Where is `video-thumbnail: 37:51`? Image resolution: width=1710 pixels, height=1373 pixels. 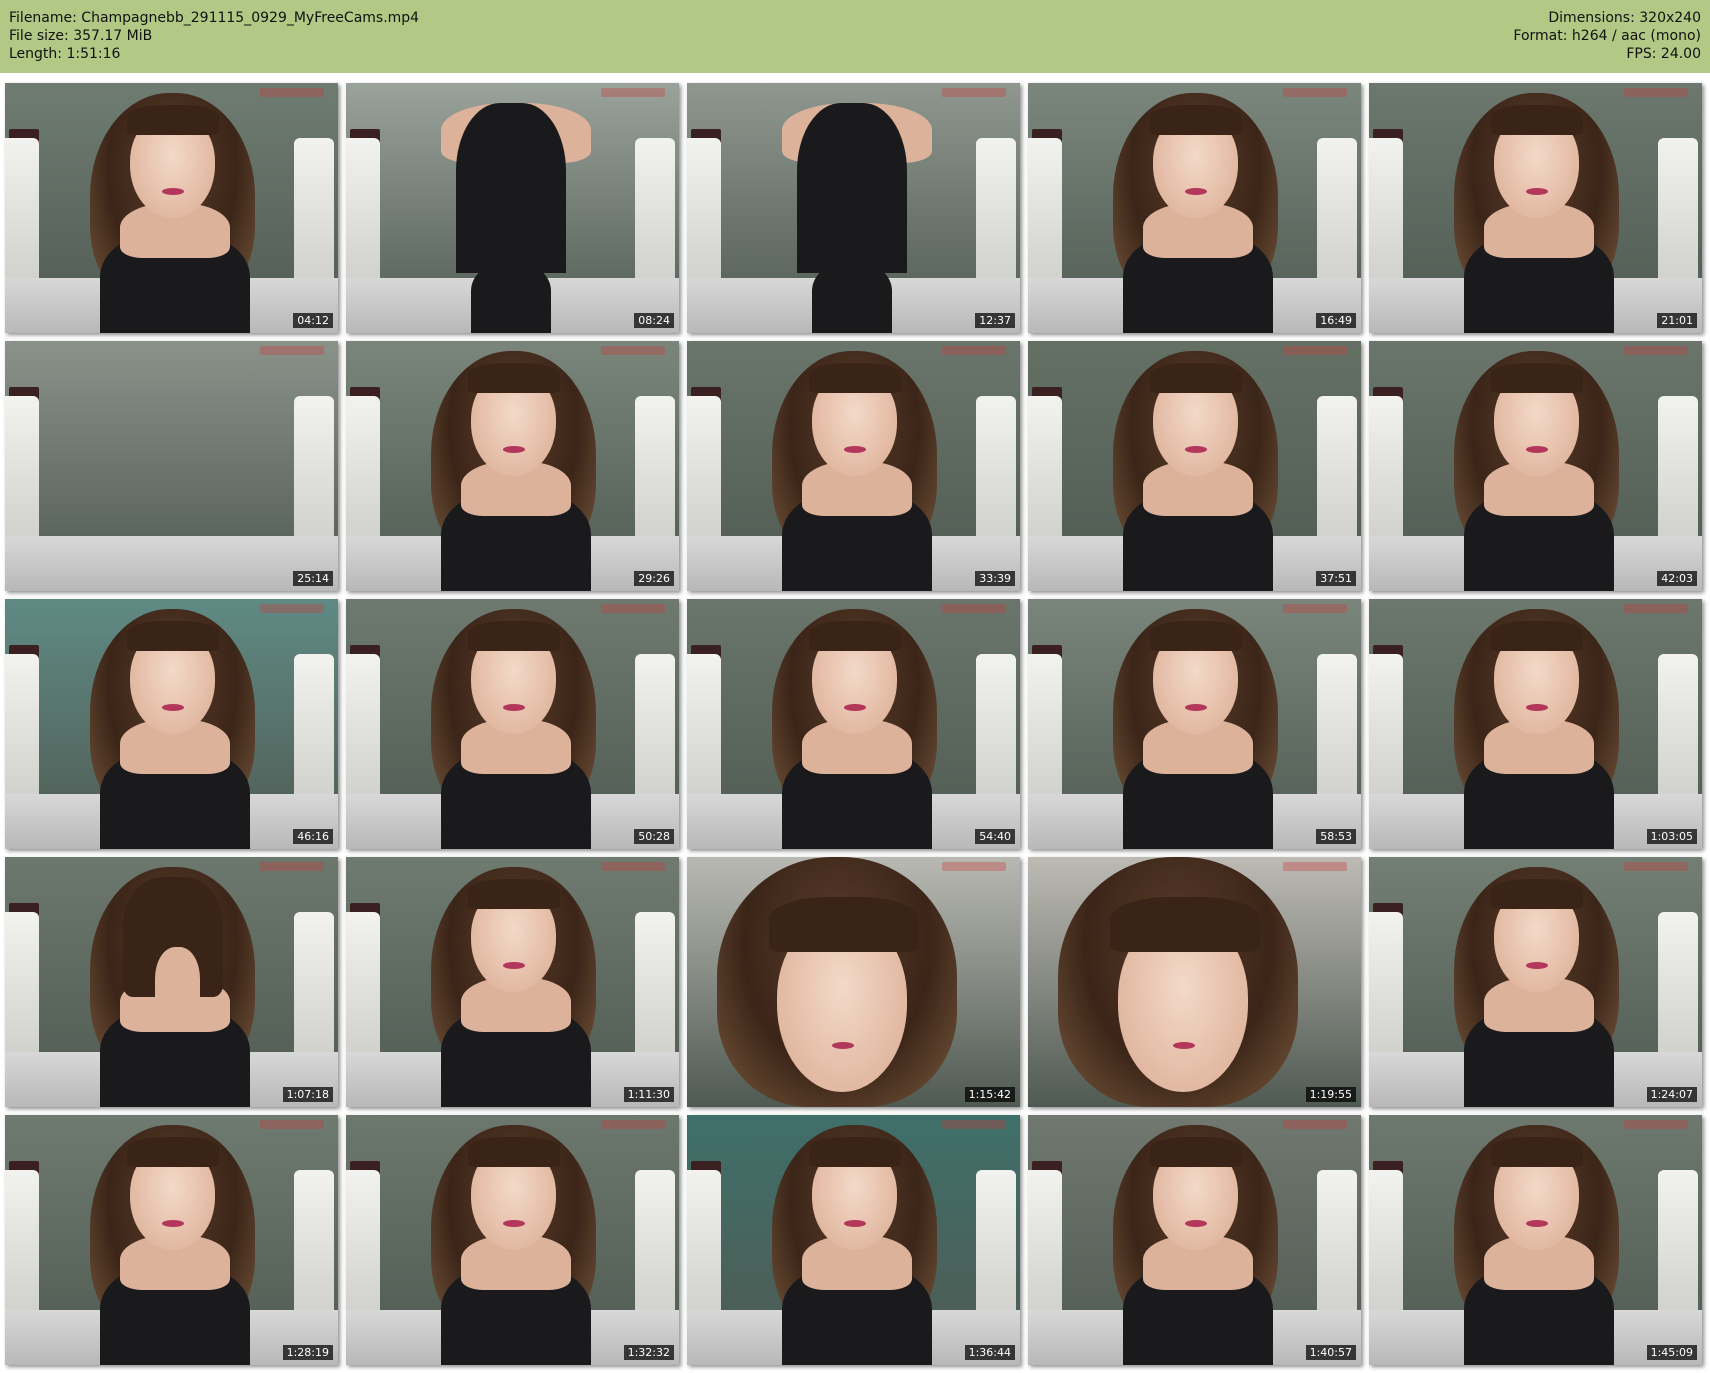
video-thumbnail: 37:51 is located at coordinates (1194, 466).